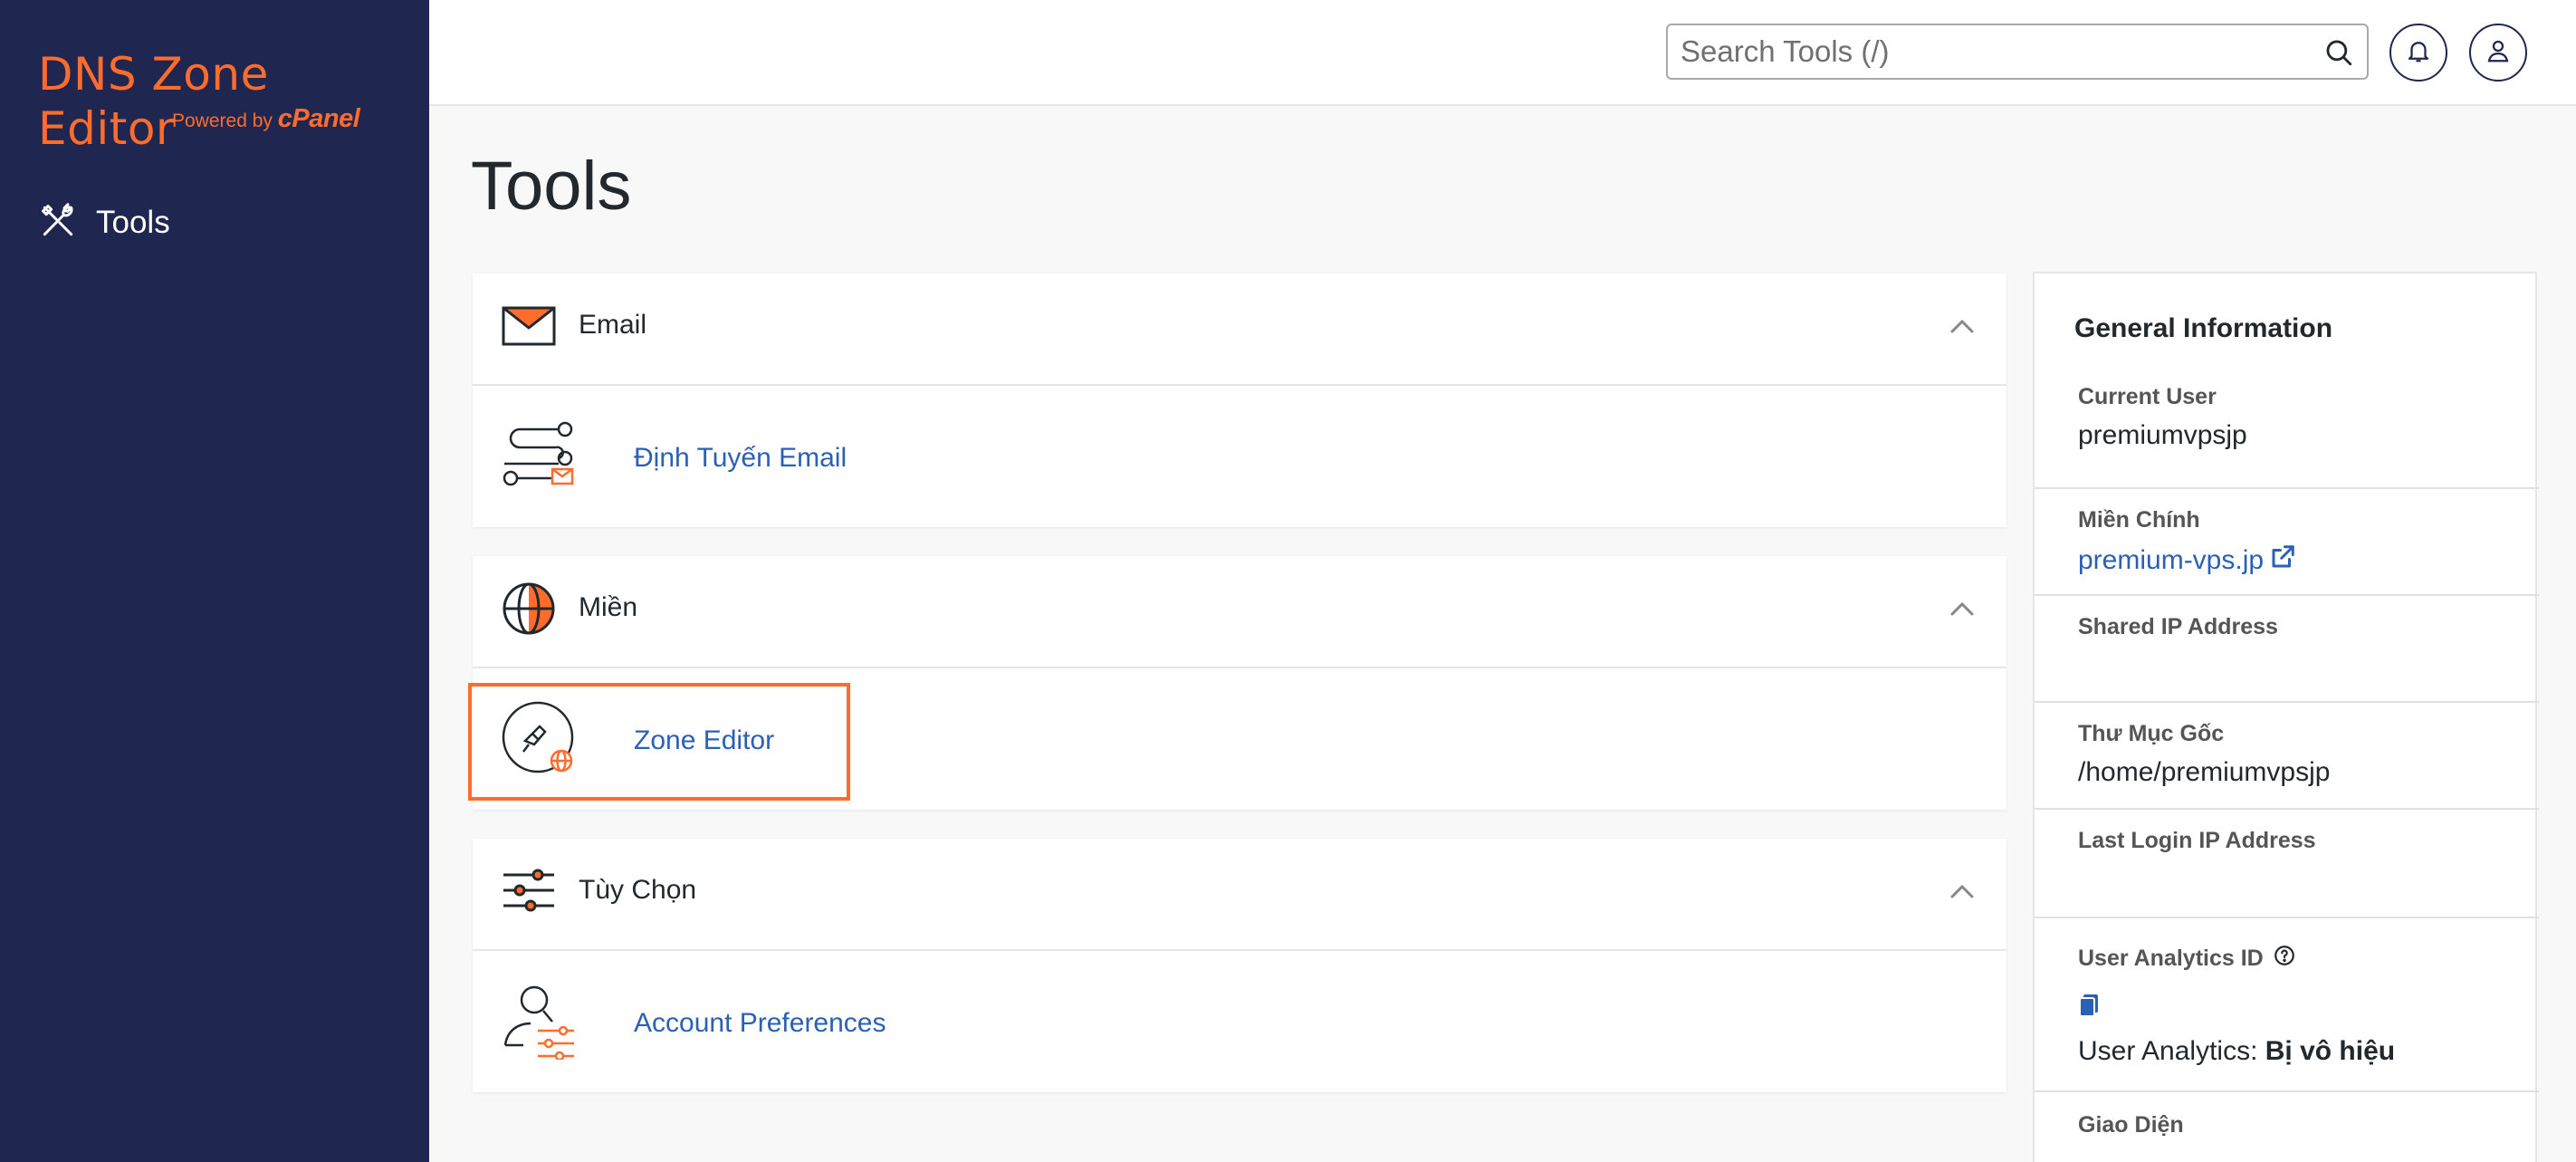 The image size is (2576, 1162). Describe the element at coordinates (2171, 959) in the screenshot. I see `user-analytics-id-label: User Analytics ID` at that location.